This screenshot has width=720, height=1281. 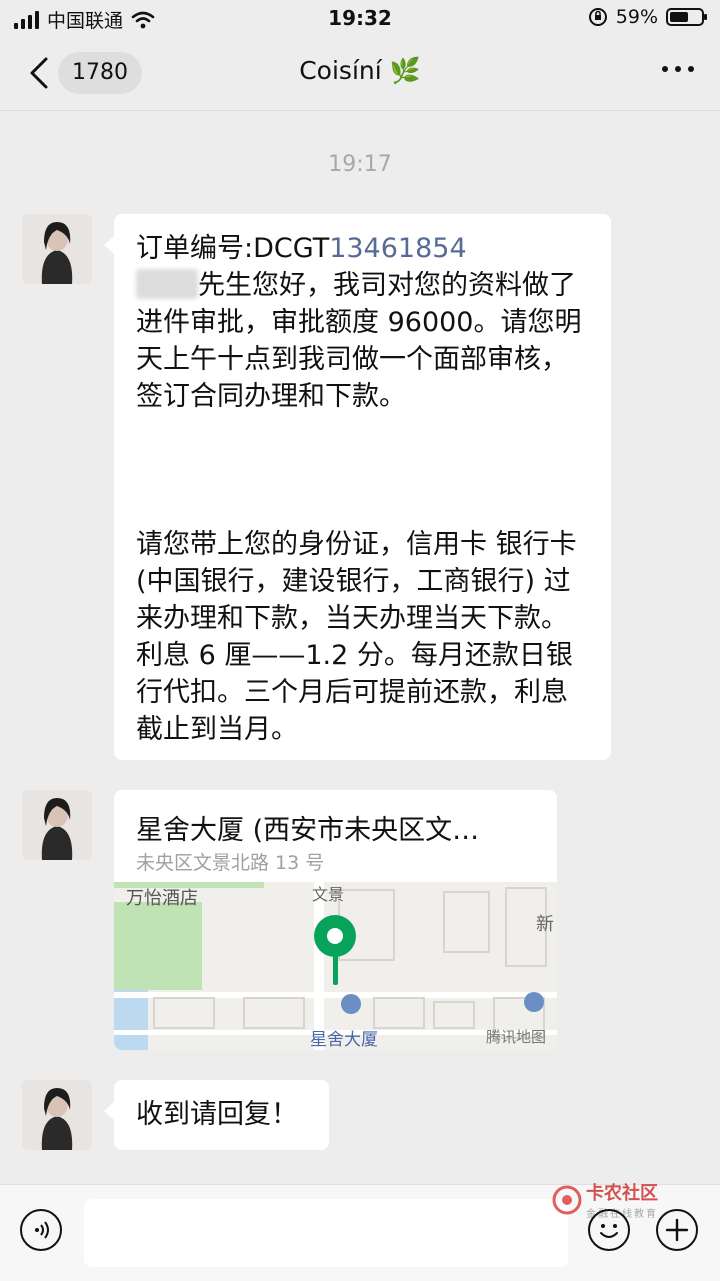 I want to click on battery-icon, so click(x=686, y=17).